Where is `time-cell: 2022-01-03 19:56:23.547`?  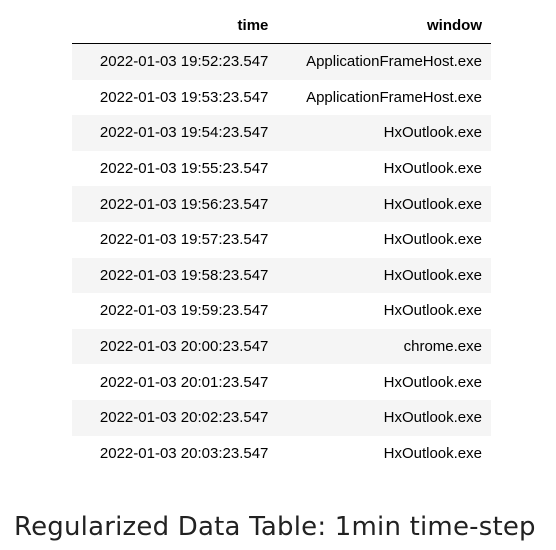
time-cell: 2022-01-03 19:56:23.547 is located at coordinates (175, 204).